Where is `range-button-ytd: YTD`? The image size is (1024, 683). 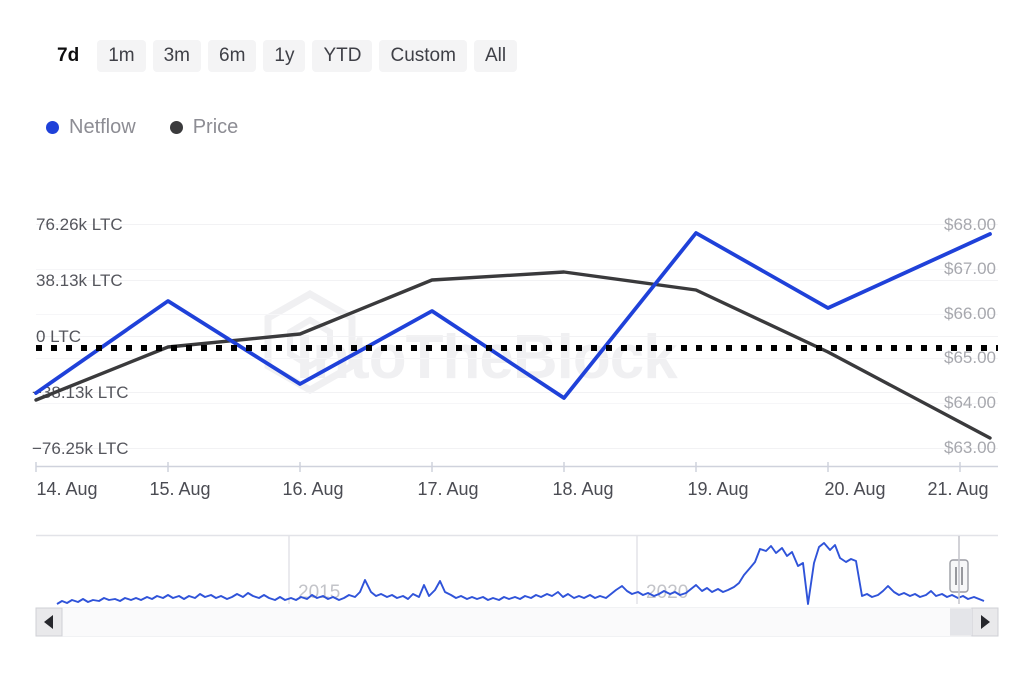 range-button-ytd: YTD is located at coordinates (342, 55).